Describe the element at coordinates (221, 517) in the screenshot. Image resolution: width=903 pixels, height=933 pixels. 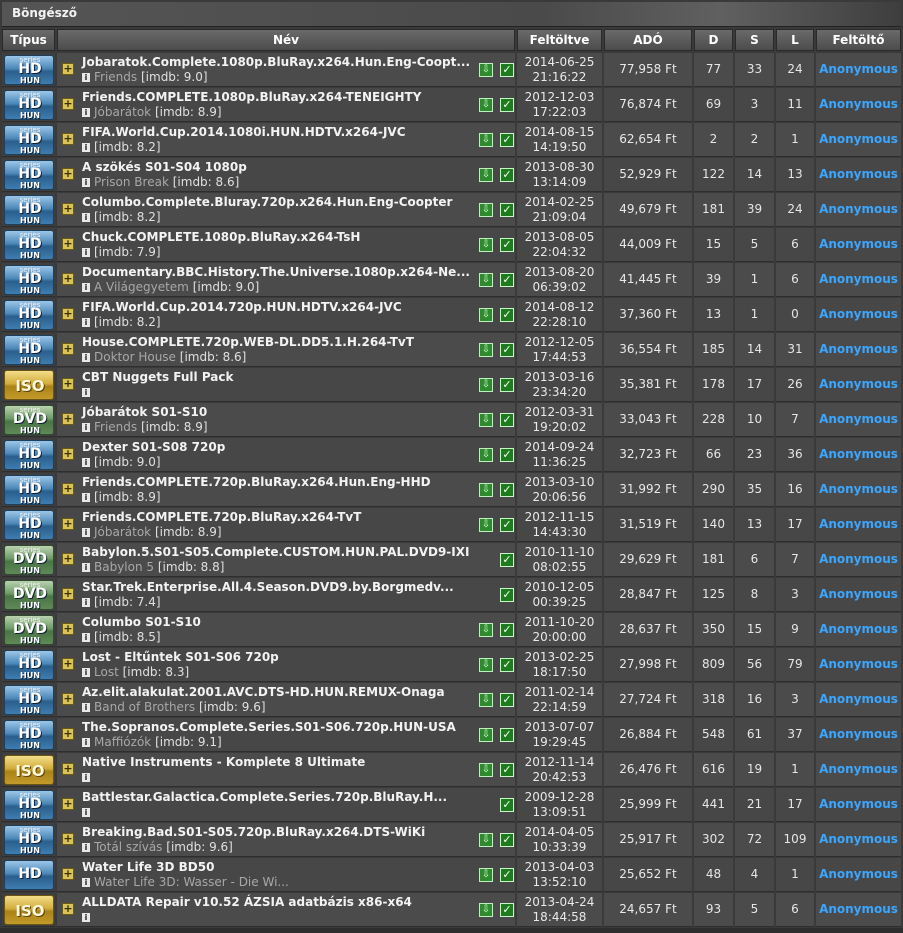
I see `torrent-name-link: Friends.COMPLETE.720p.BluRay.x264-TvT` at that location.